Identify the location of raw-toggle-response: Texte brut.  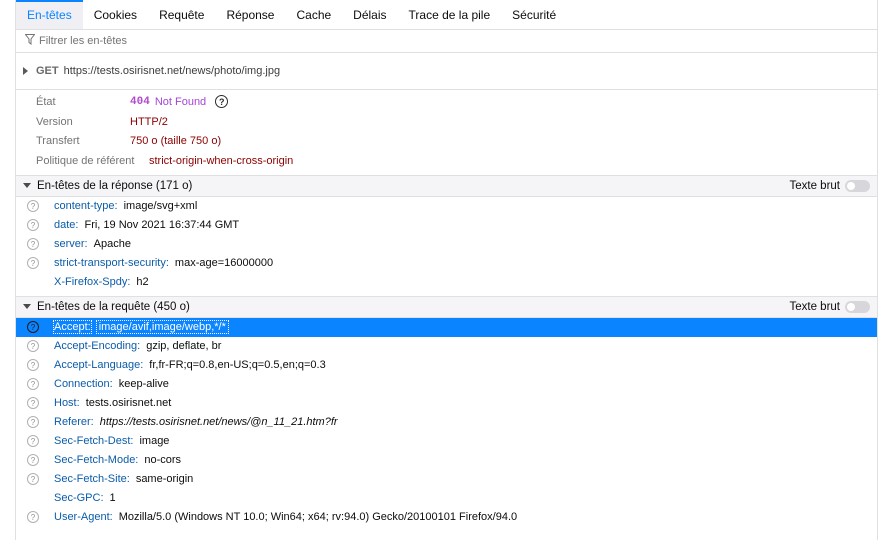
(830, 186).